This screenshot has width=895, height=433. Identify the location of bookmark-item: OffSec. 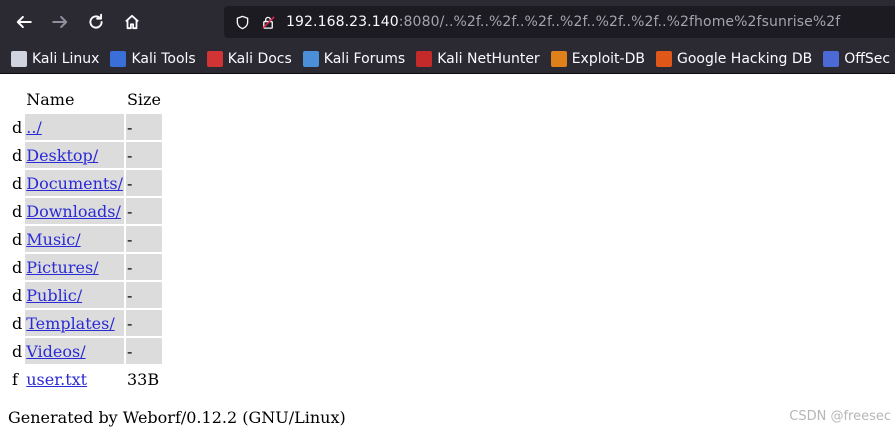
(857, 58).